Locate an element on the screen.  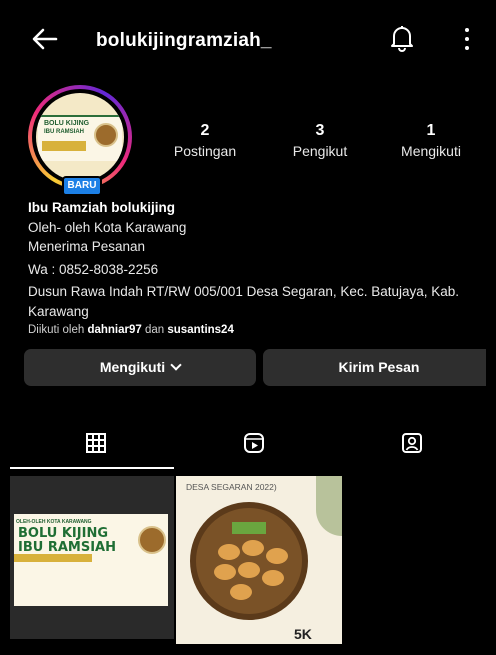
stat-posts-count: 2 is located at coordinates (205, 130).